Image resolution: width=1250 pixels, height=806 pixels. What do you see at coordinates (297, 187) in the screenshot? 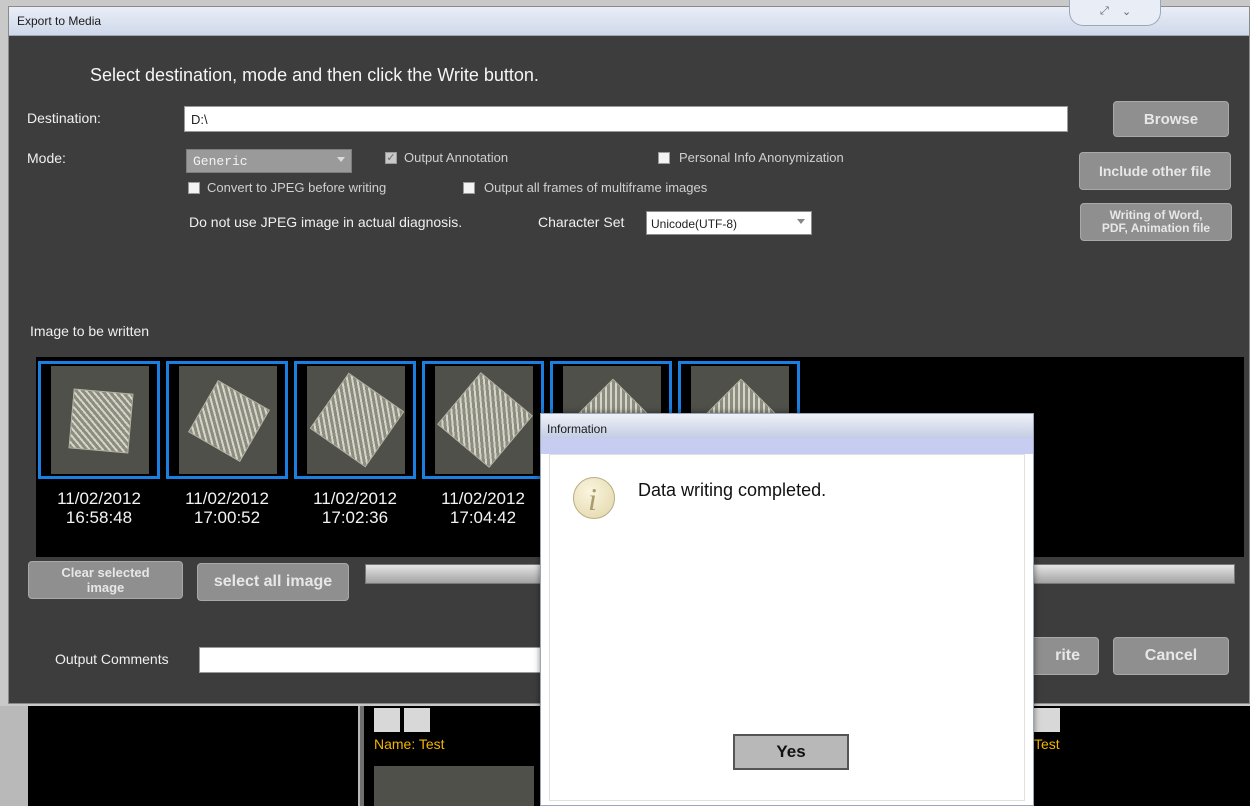
I see `convert-jpeg-label: Convert to JPEG before writing` at bounding box center [297, 187].